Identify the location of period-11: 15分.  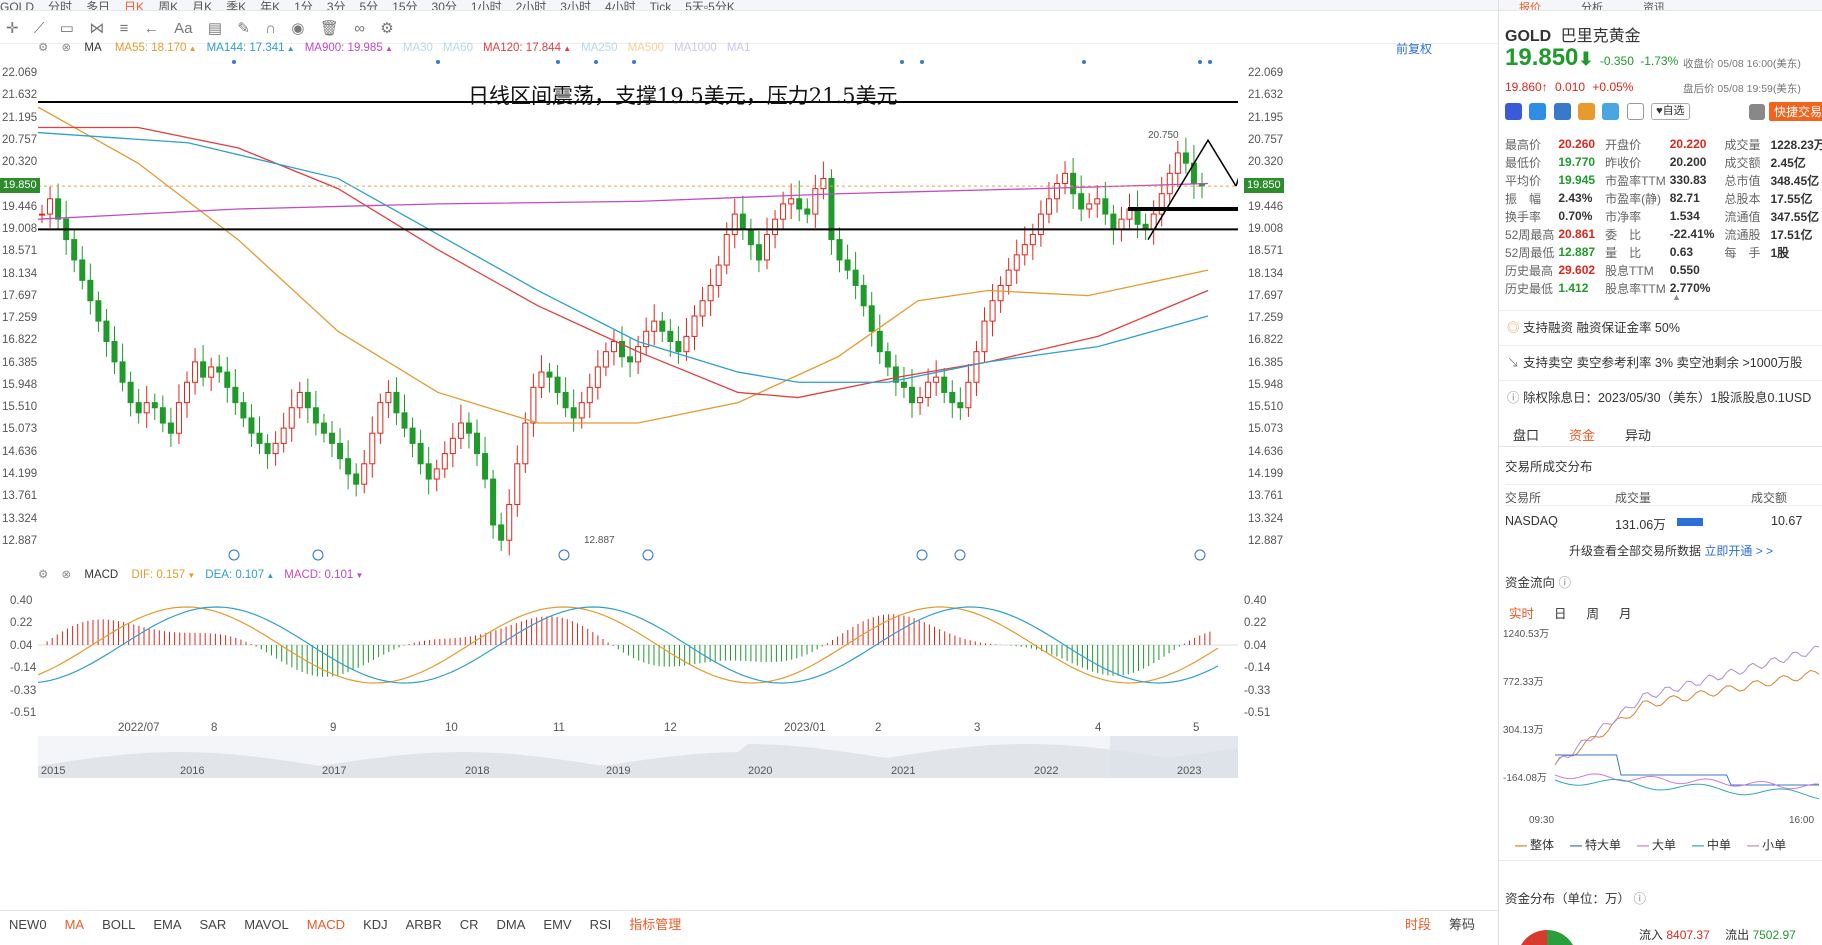
(404, 5).